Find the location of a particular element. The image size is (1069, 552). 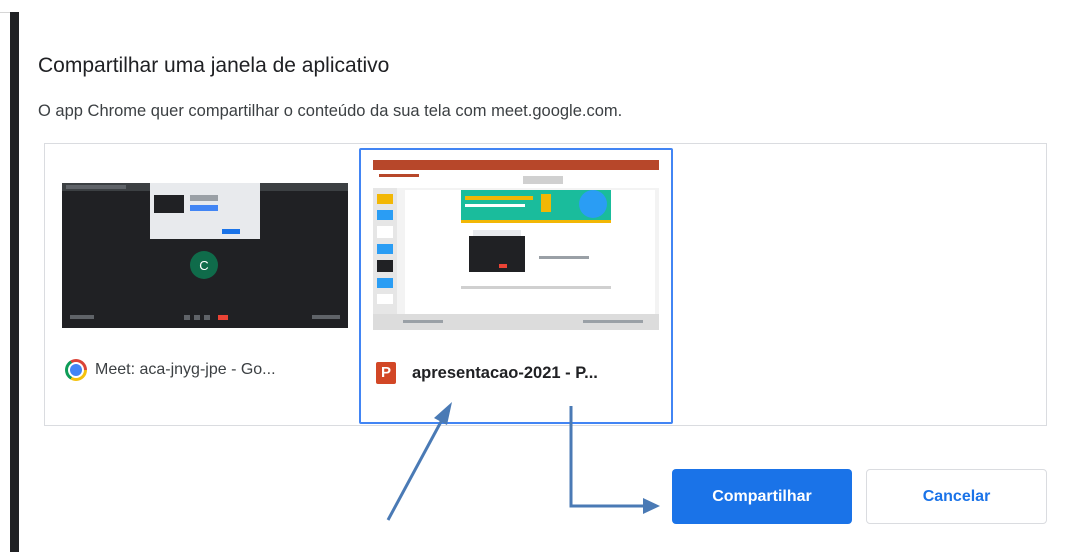

cancel-button: Cancelar is located at coordinates (956, 496).